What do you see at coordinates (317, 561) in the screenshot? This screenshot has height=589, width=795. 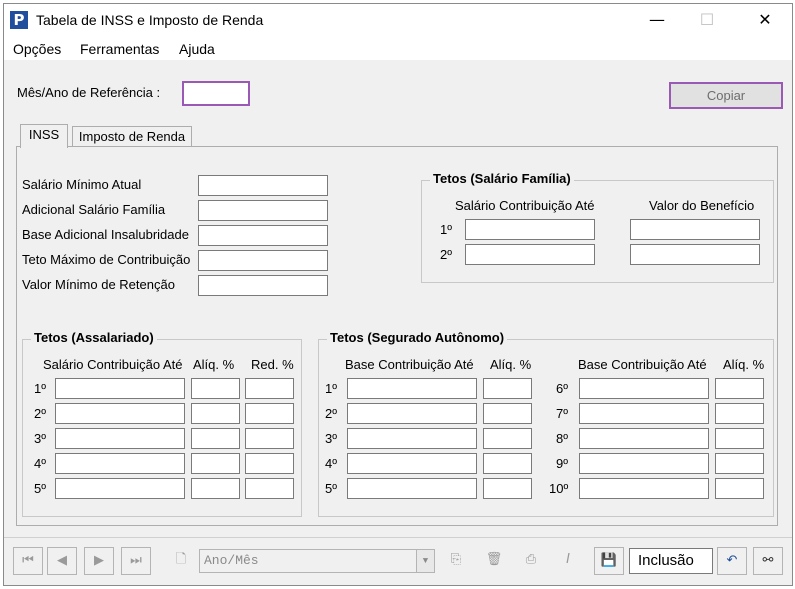 I see `ano-mes-combo: Ano/Mês ▼` at bounding box center [317, 561].